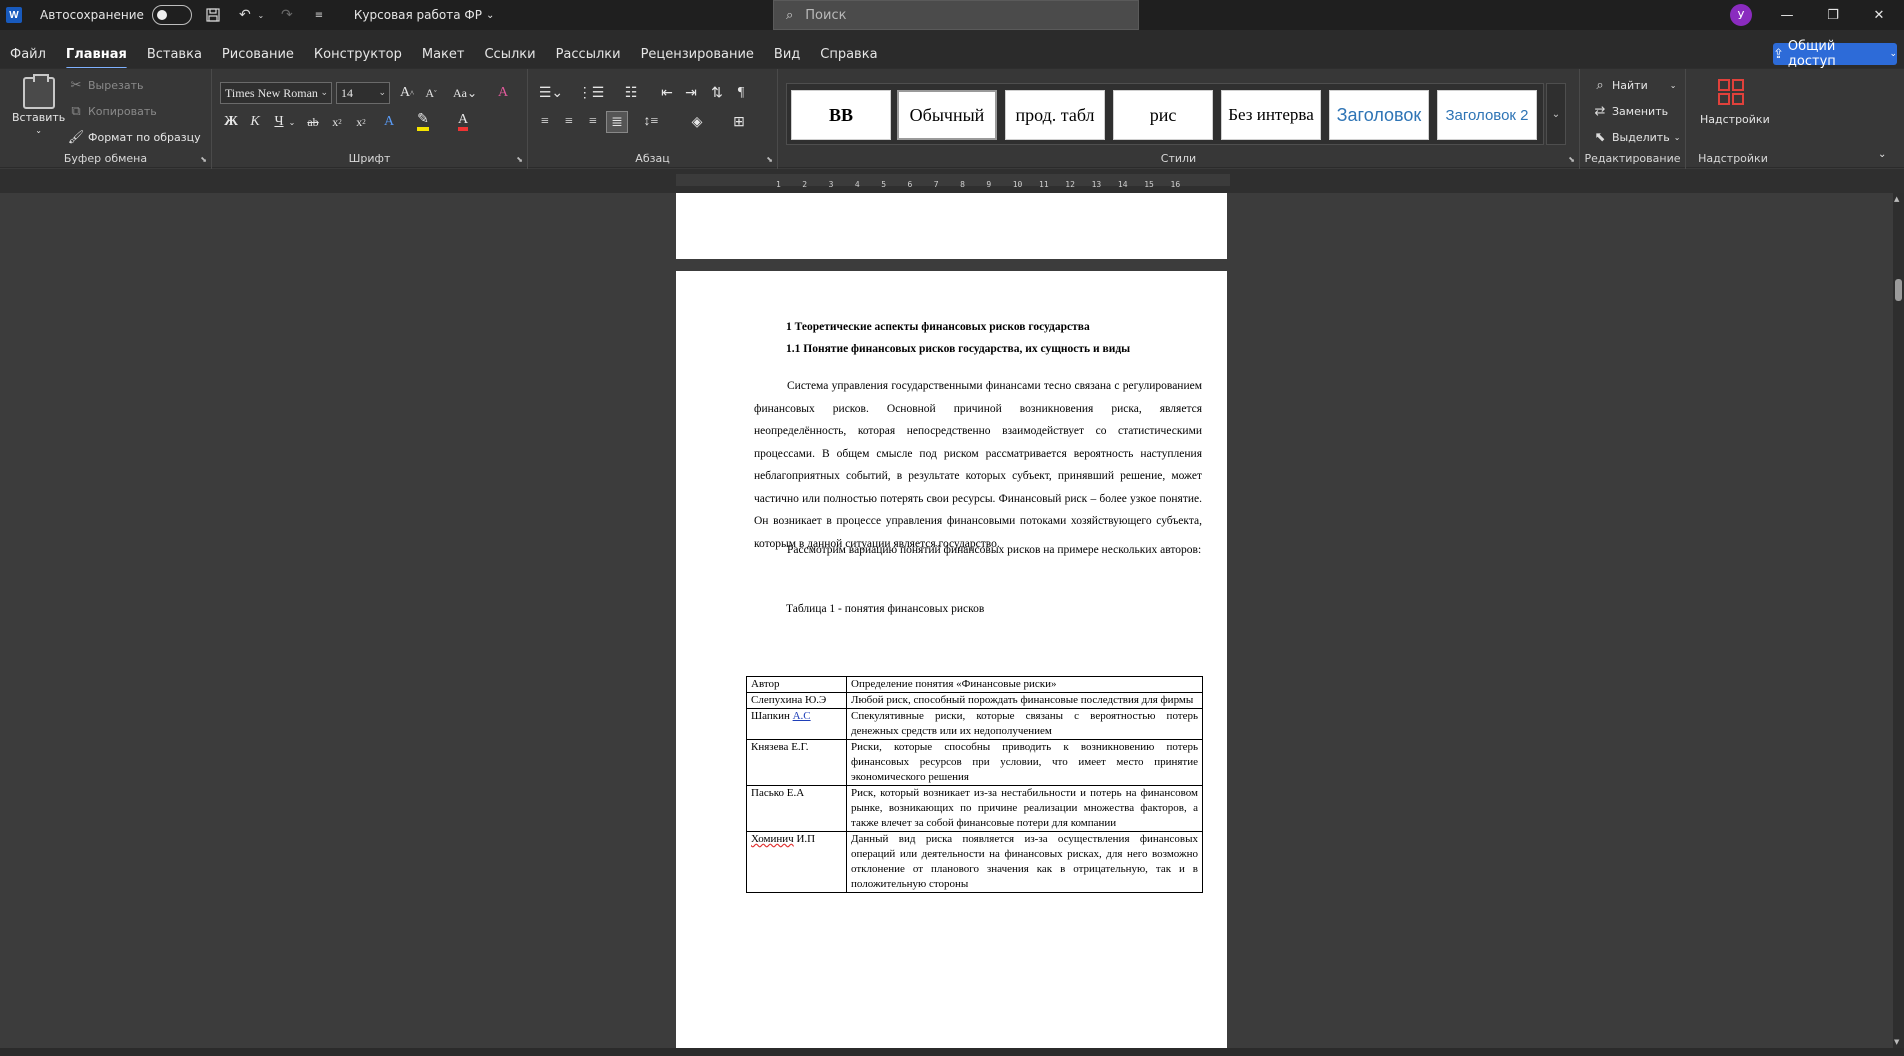  I want to click on sort-icon: ⇅, so click(717, 93).